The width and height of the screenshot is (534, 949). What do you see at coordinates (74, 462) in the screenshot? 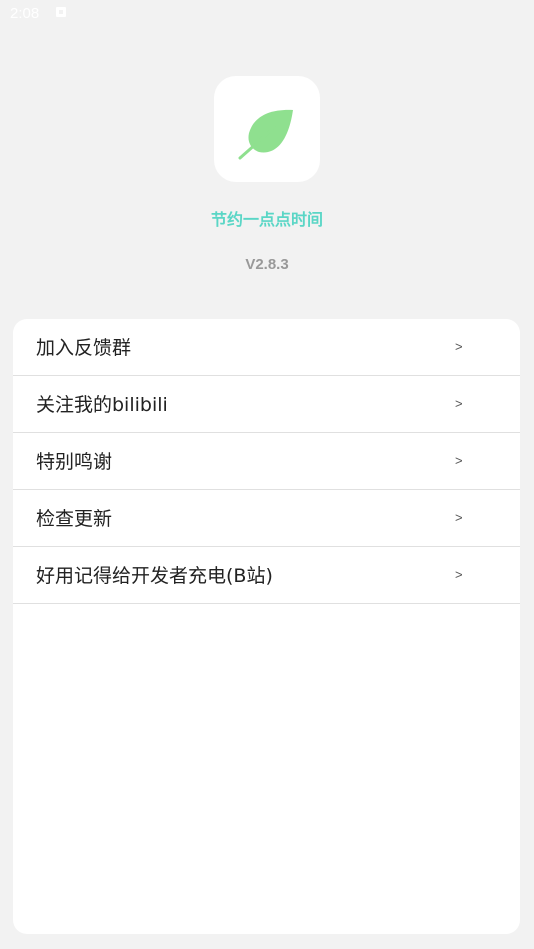
I see `menu-item-label: 特别鸣谢` at bounding box center [74, 462].